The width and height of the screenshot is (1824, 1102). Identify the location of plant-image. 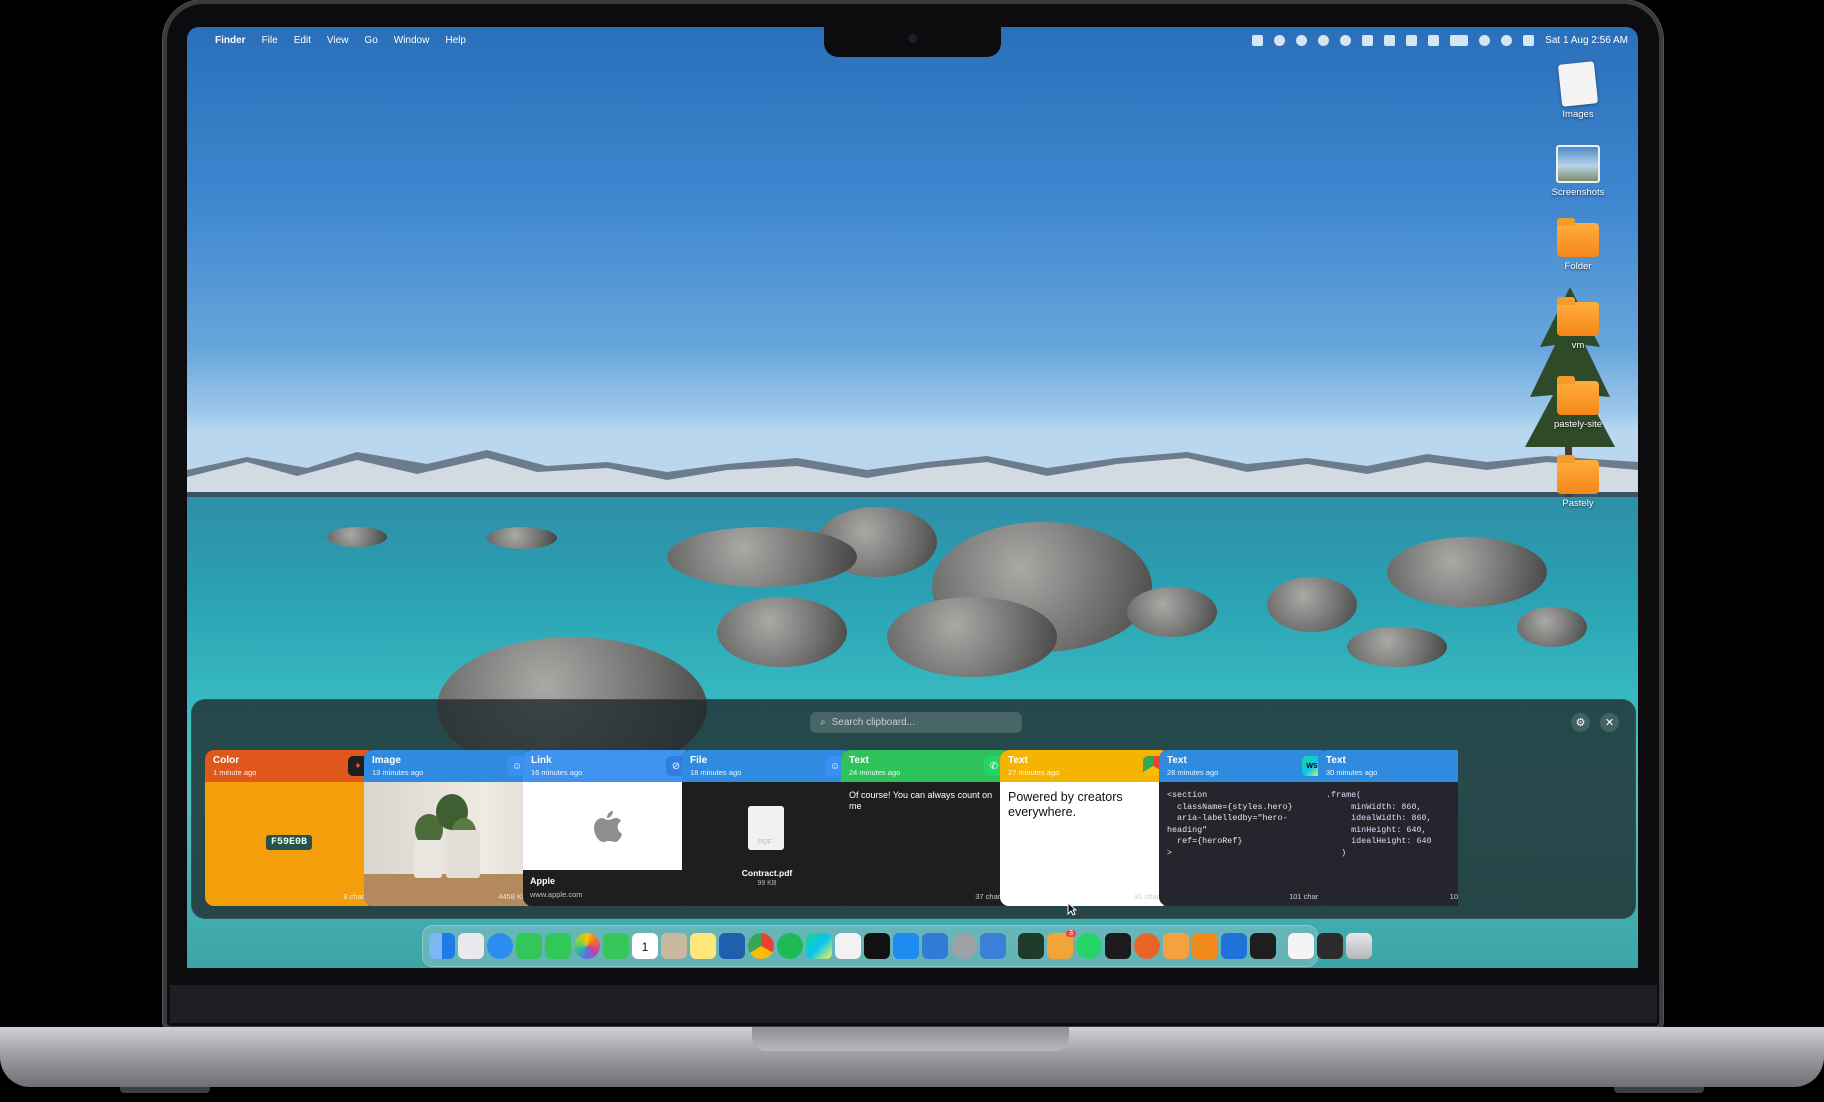
(449, 850).